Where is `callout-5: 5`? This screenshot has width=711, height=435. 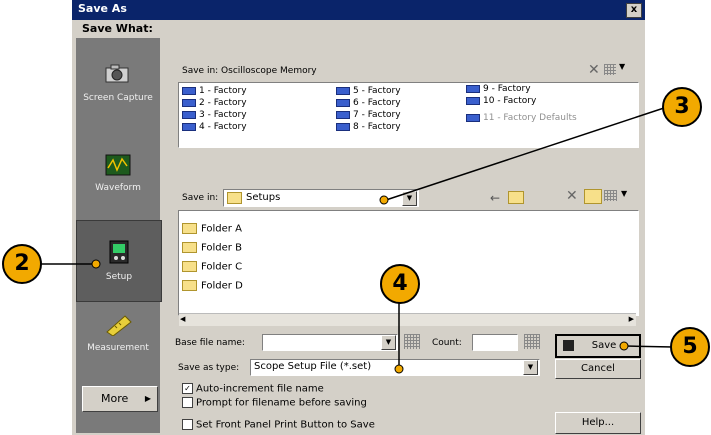
callout-5: 5 is located at coordinates (690, 347).